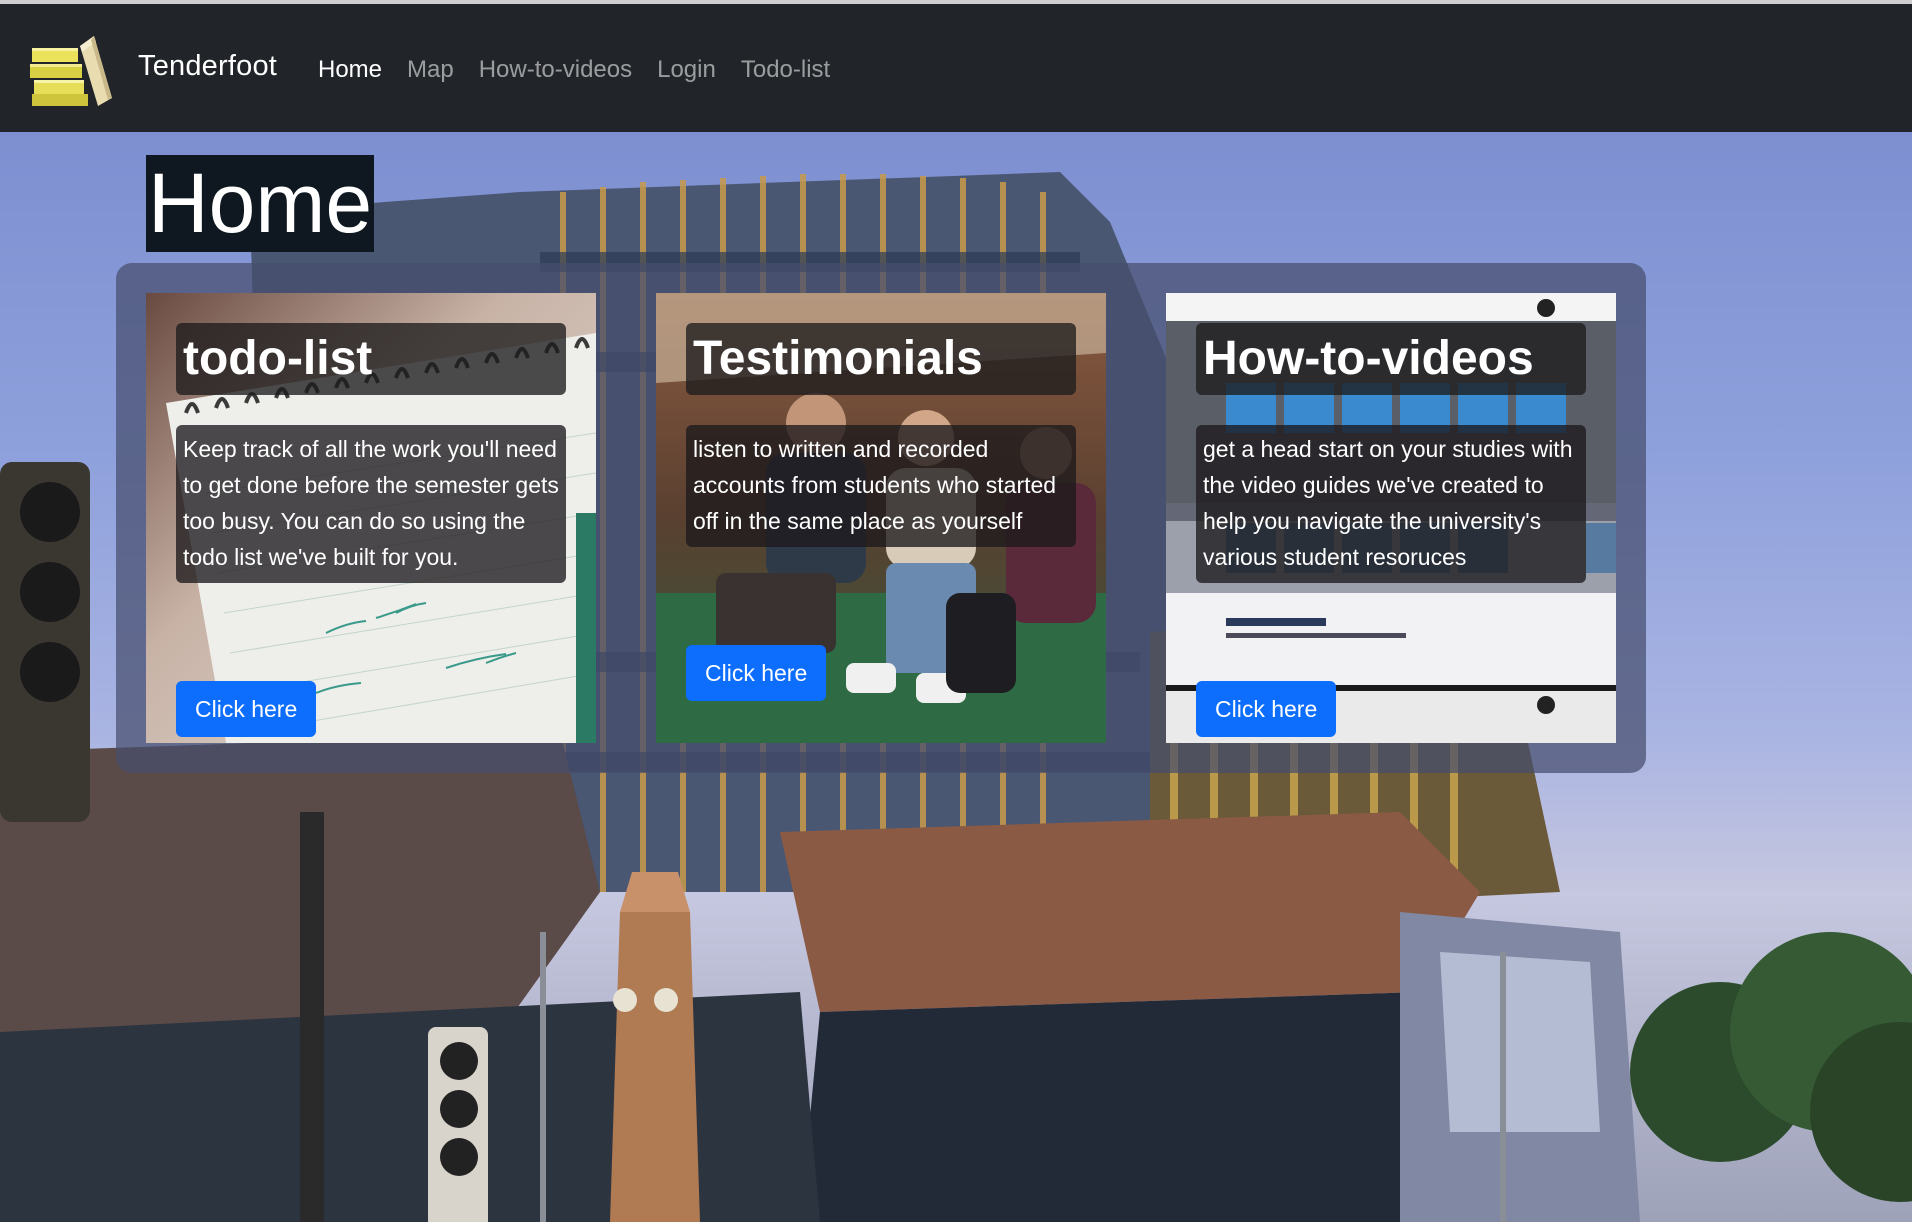 Image resolution: width=1912 pixels, height=1222 pixels. I want to click on todo-list-click-here-button: Click here, so click(246, 709).